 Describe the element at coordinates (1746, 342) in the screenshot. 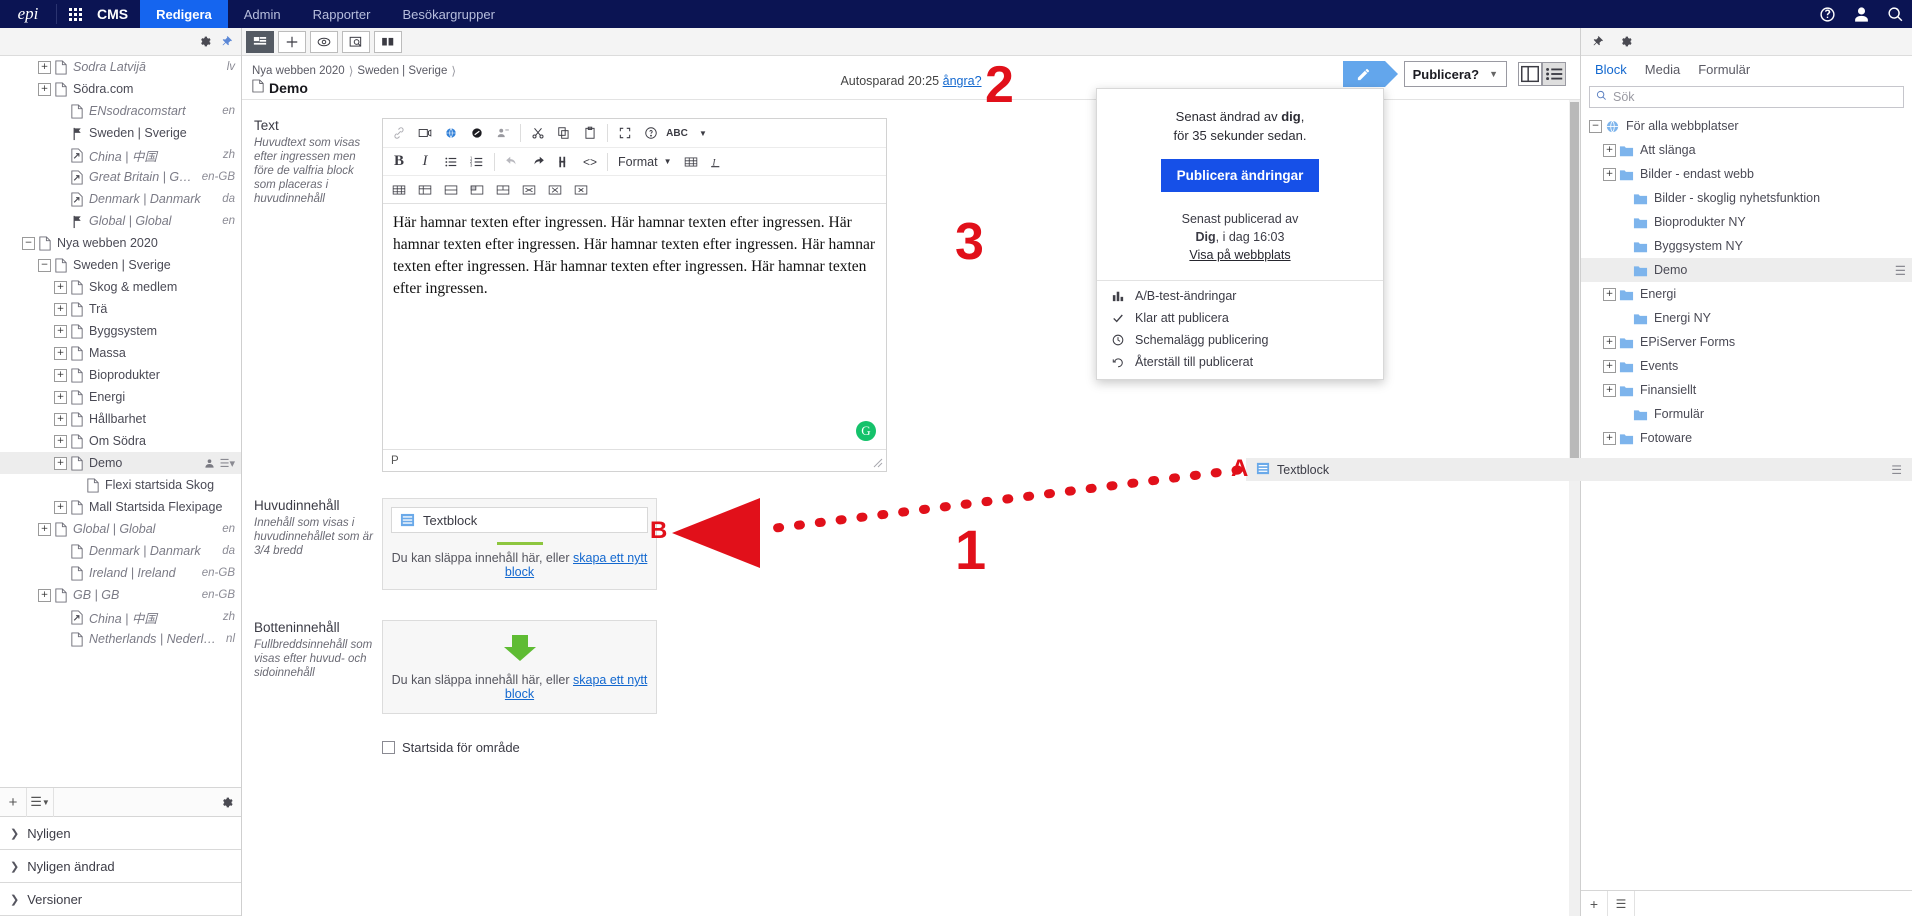

I see `assets-tree-row: + EPiServer Forms` at that location.